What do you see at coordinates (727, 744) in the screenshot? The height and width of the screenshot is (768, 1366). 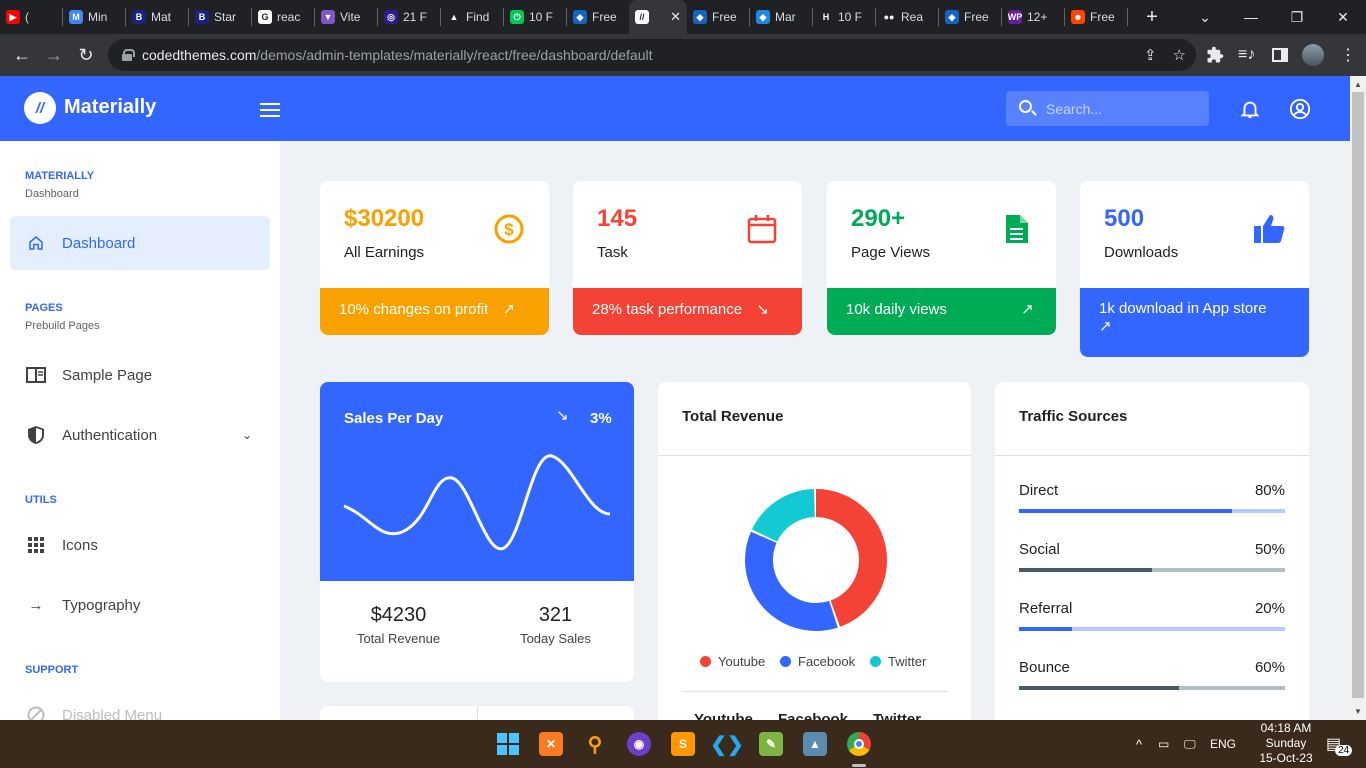 I see `vscode-icon: ❮❯` at bounding box center [727, 744].